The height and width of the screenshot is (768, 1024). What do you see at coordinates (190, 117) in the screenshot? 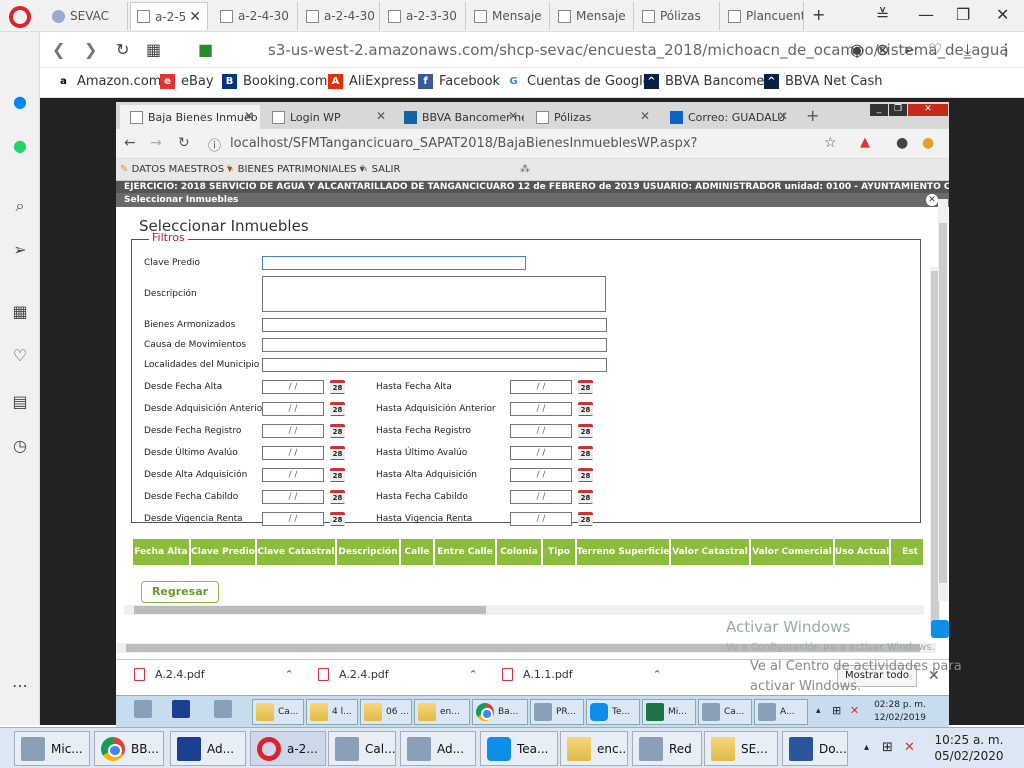
I see `chrome-tab-active: Baja Bienes Inmueb ✕` at bounding box center [190, 117].